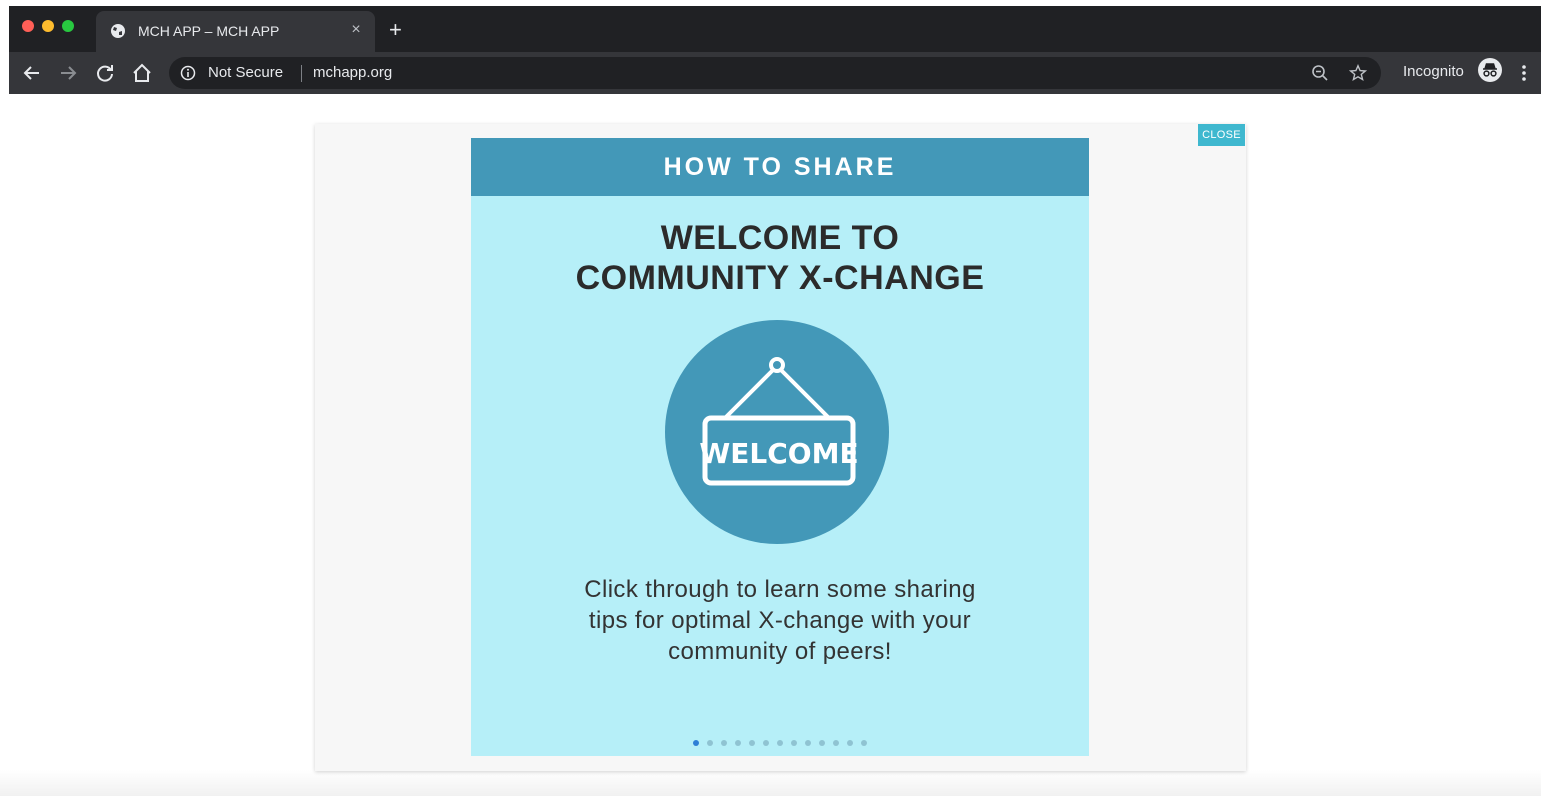  What do you see at coordinates (1433, 71) in the screenshot?
I see `incognito-label: Incognito` at bounding box center [1433, 71].